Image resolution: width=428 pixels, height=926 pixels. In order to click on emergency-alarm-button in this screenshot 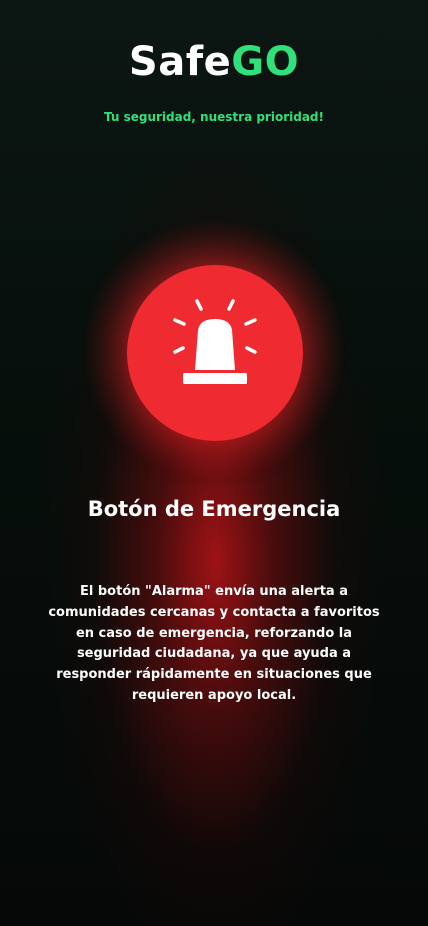, I will do `click(215, 353)`.